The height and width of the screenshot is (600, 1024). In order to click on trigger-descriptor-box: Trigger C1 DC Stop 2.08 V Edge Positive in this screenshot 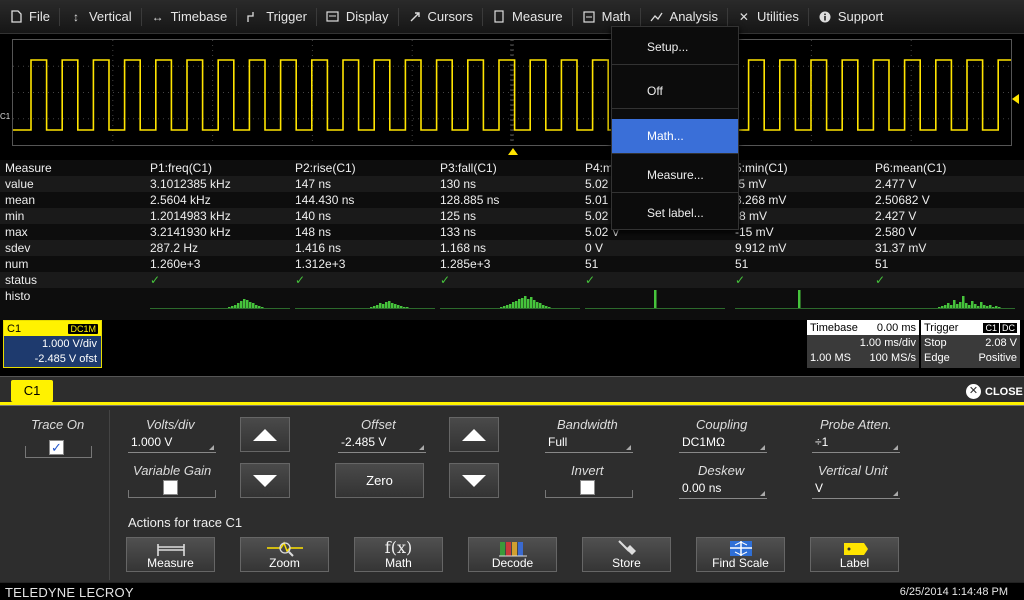, I will do `click(970, 344)`.